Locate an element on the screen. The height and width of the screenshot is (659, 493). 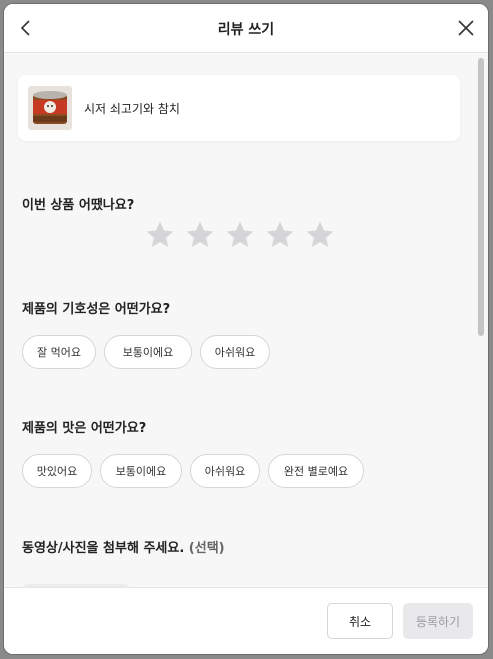
submit-button: 등록하기 is located at coordinates (438, 621).